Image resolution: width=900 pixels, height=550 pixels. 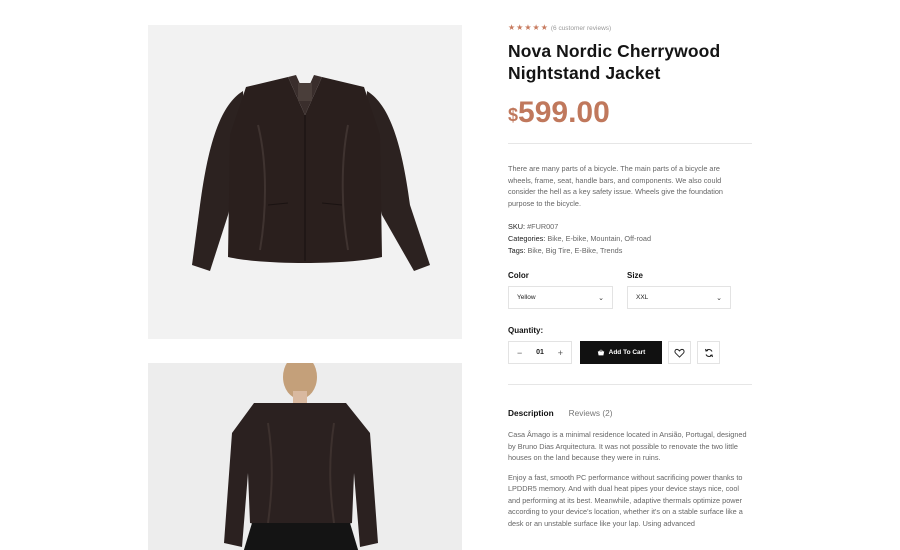 I want to click on refresh-icon, so click(x=708, y=352).